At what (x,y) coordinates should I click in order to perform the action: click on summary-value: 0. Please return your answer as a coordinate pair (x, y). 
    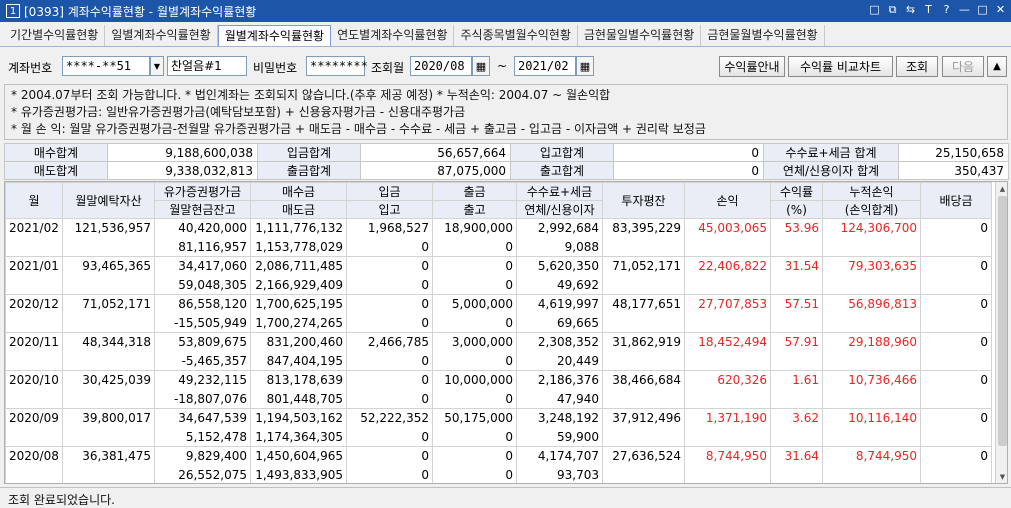
    Looking at the image, I should click on (688, 170).